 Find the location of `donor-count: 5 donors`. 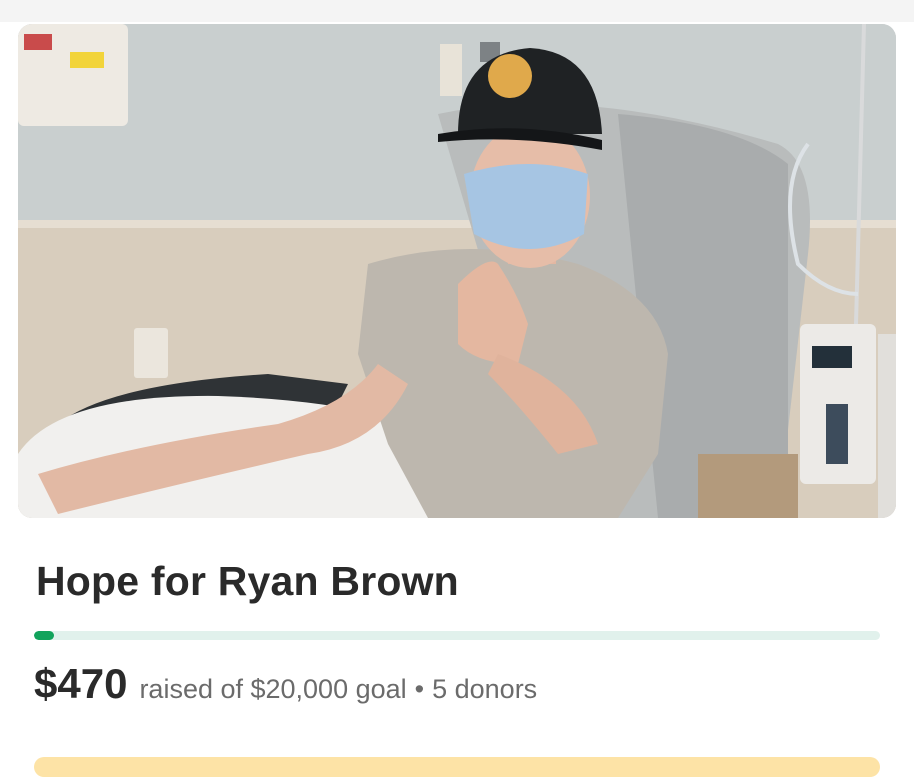

donor-count: 5 donors is located at coordinates (485, 689).